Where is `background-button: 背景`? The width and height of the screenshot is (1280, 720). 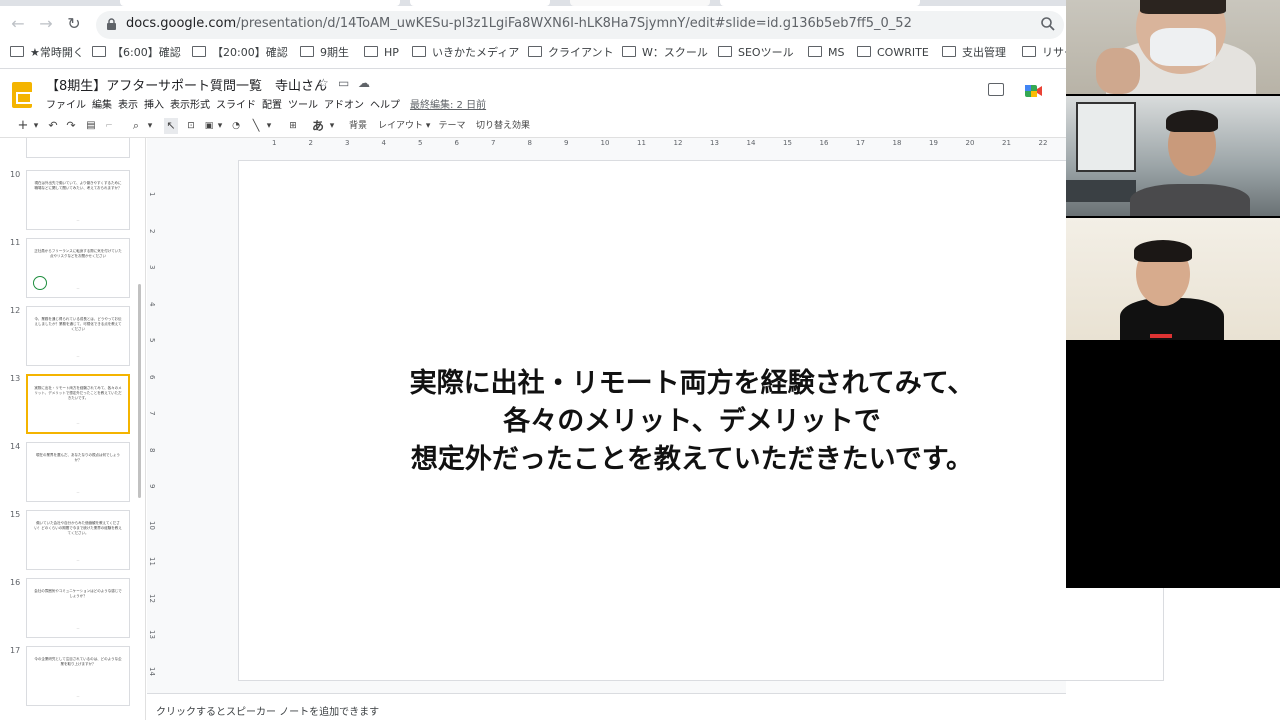 background-button: 背景 is located at coordinates (358, 126).